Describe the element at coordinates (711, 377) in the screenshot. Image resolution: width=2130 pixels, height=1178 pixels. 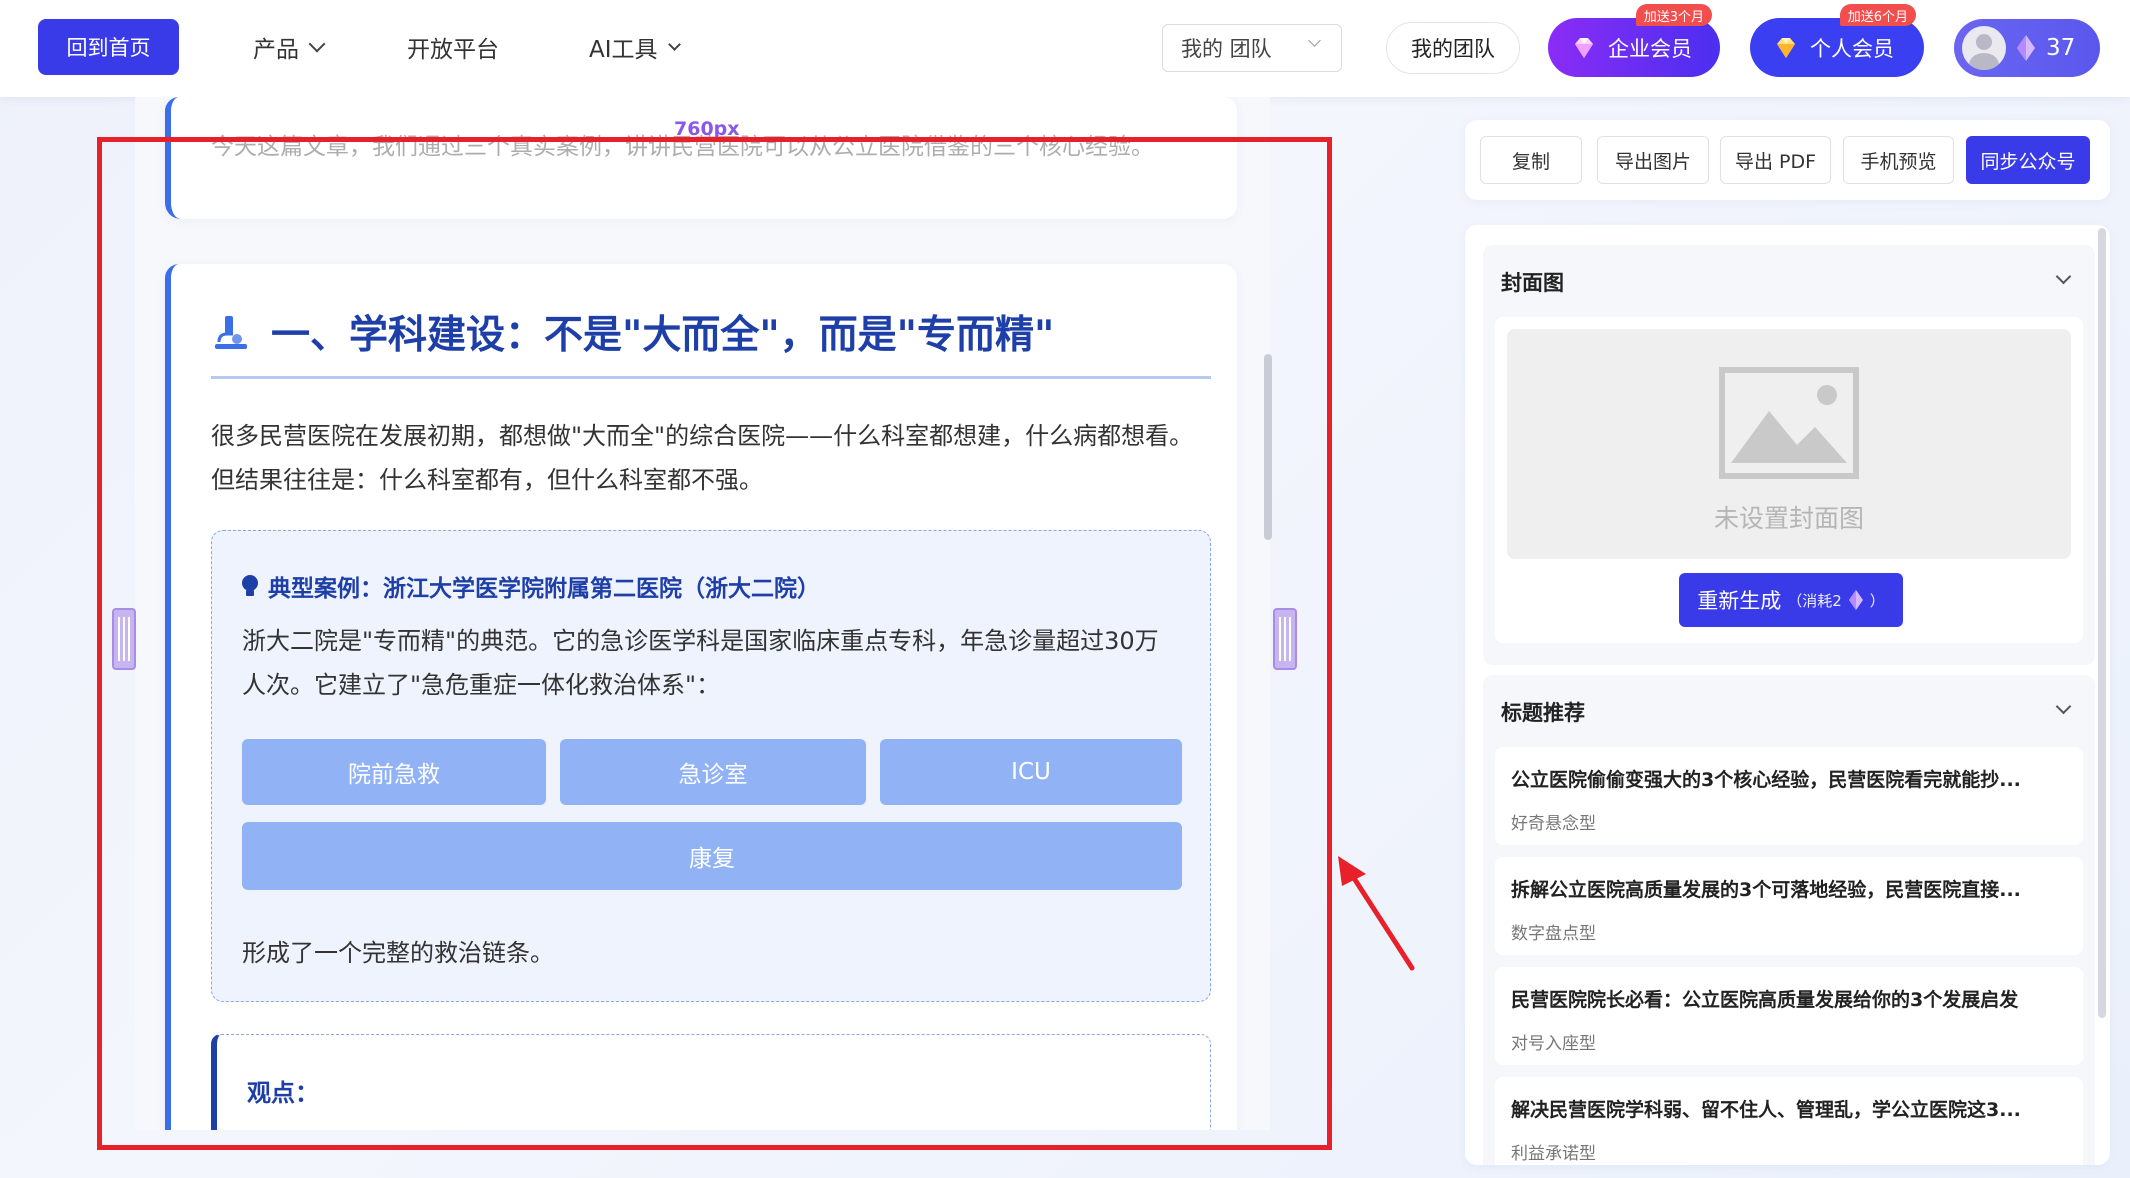
I see `title-divider` at that location.